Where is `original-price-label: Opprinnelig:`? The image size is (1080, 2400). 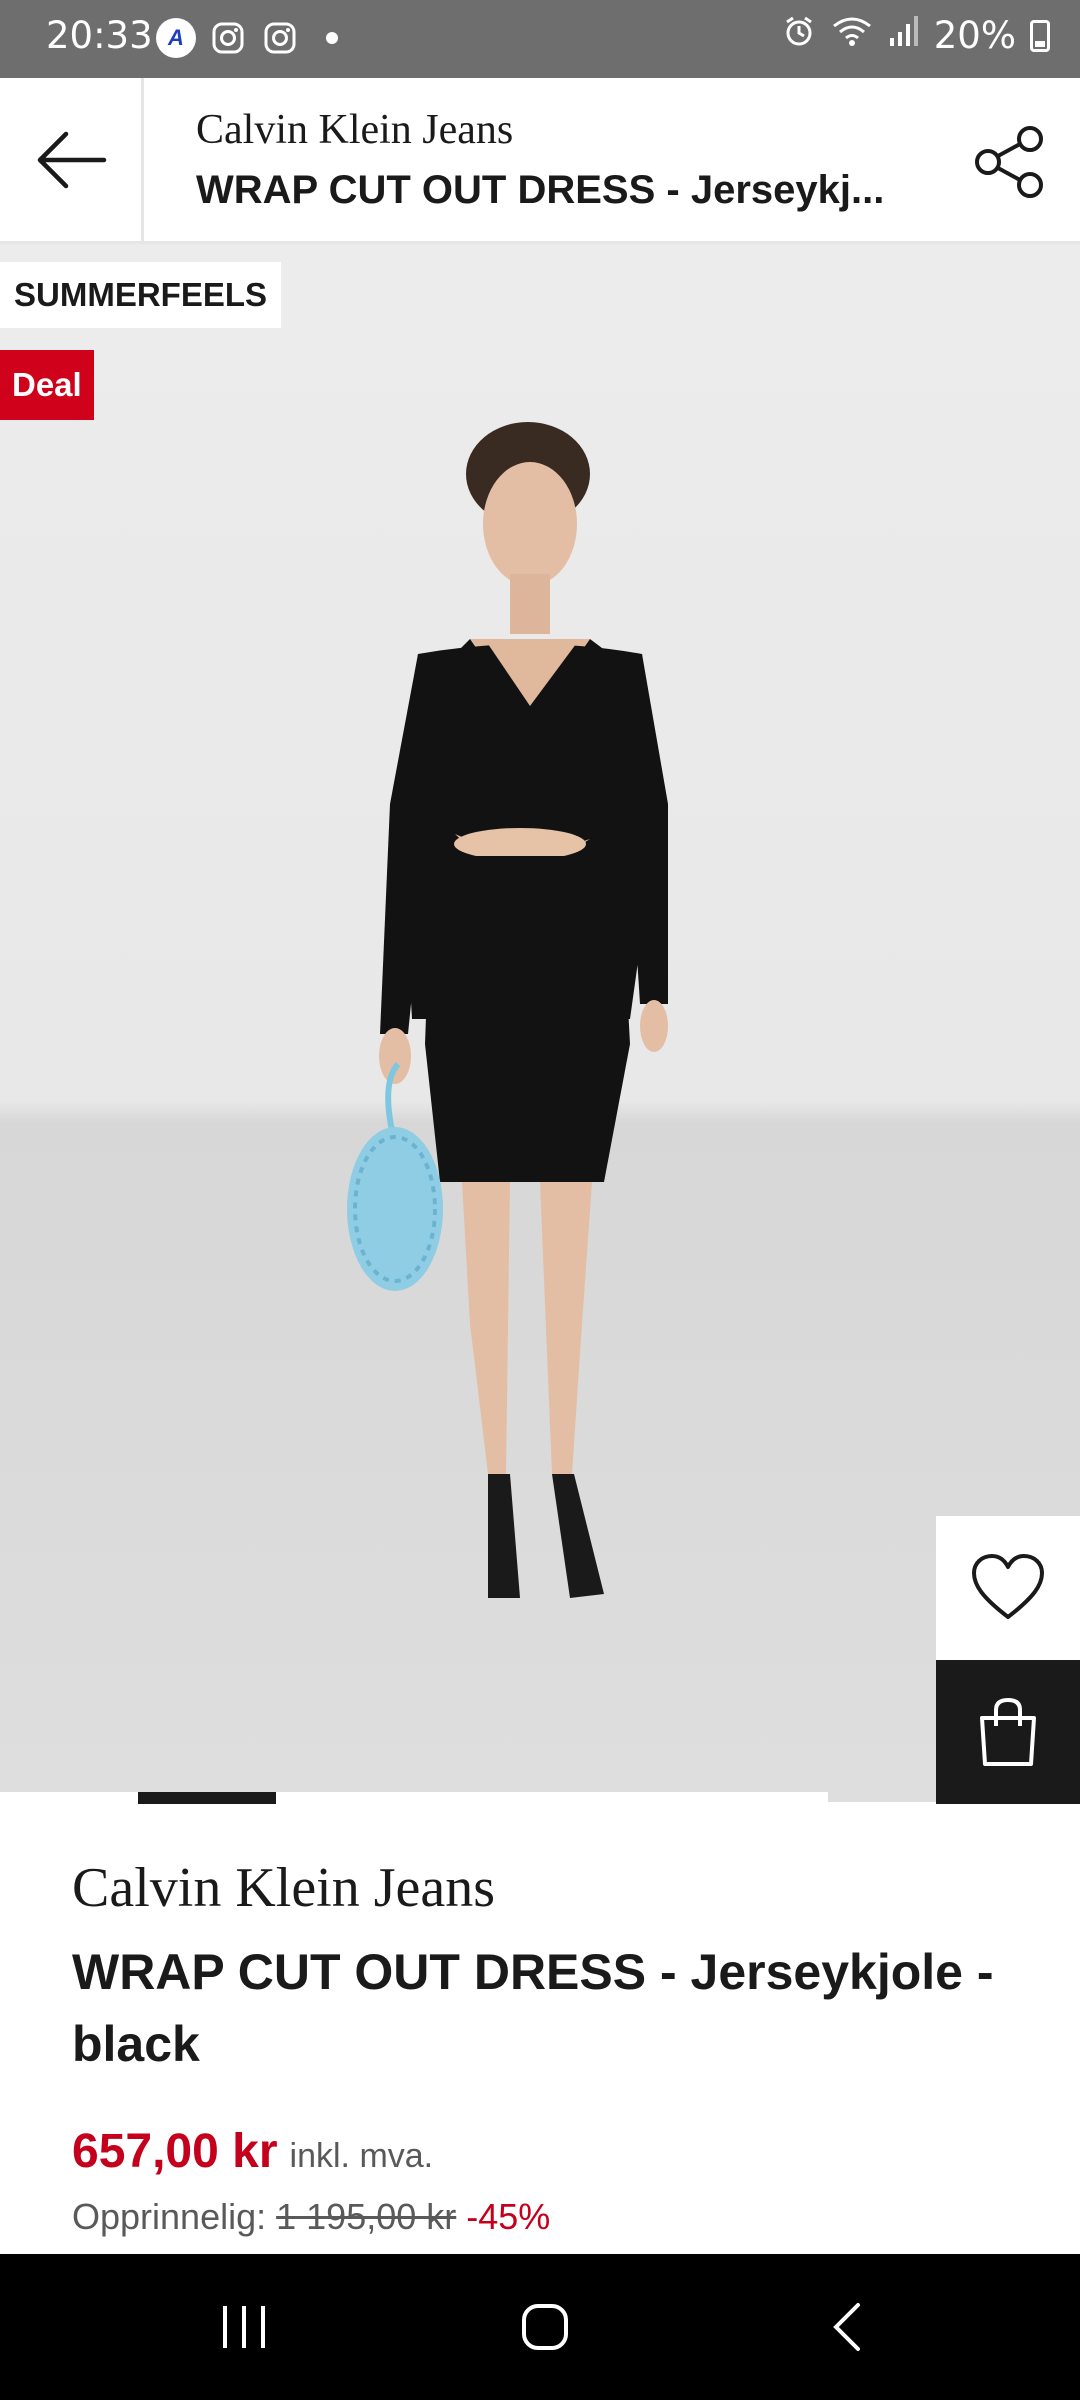 original-price-label: Opprinnelig: is located at coordinates (169, 2216).